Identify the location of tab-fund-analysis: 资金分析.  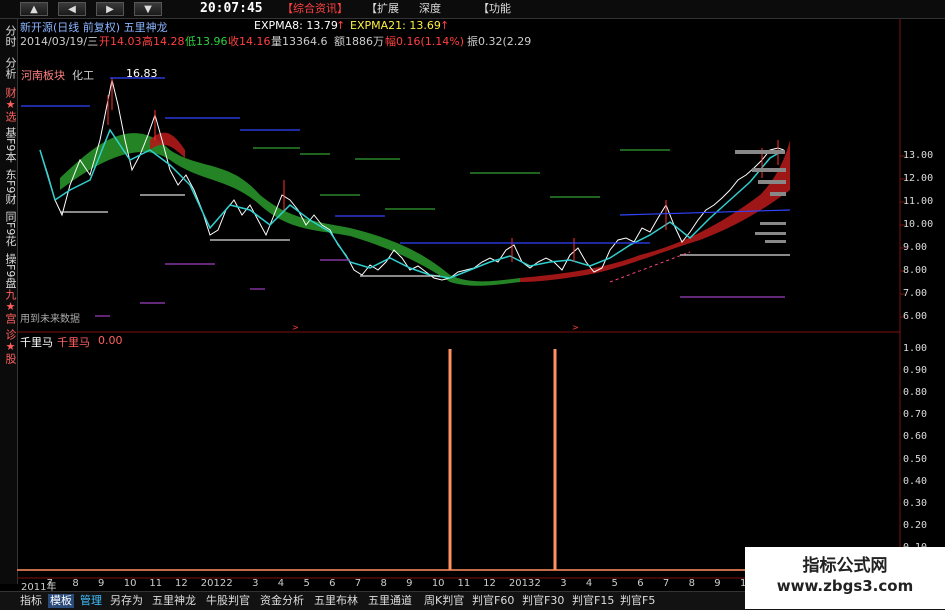
(282, 601).